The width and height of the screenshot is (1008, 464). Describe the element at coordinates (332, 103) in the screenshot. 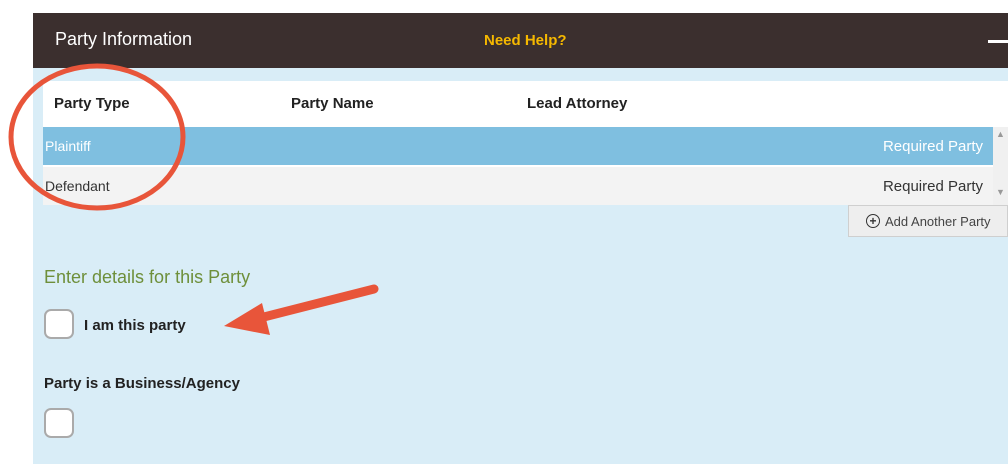

I see `column-header-party-name: Party Name` at that location.